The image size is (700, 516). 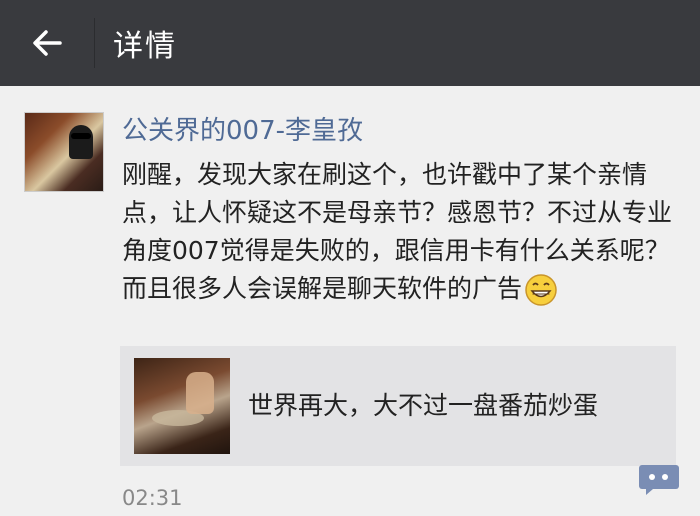 What do you see at coordinates (541, 290) in the screenshot?
I see `grin-emoji-icon` at bounding box center [541, 290].